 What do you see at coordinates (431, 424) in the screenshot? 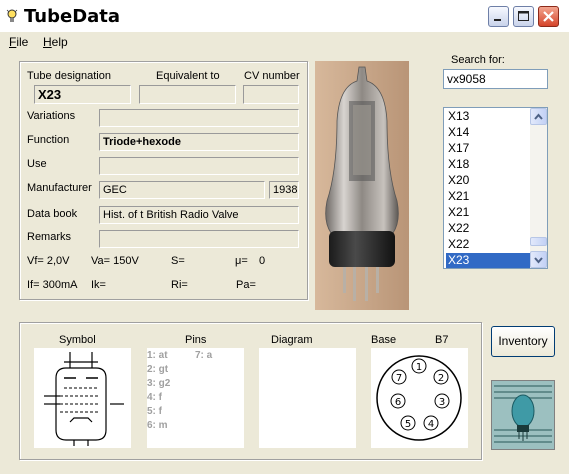
I see `base-pin-4: 4` at bounding box center [431, 424].